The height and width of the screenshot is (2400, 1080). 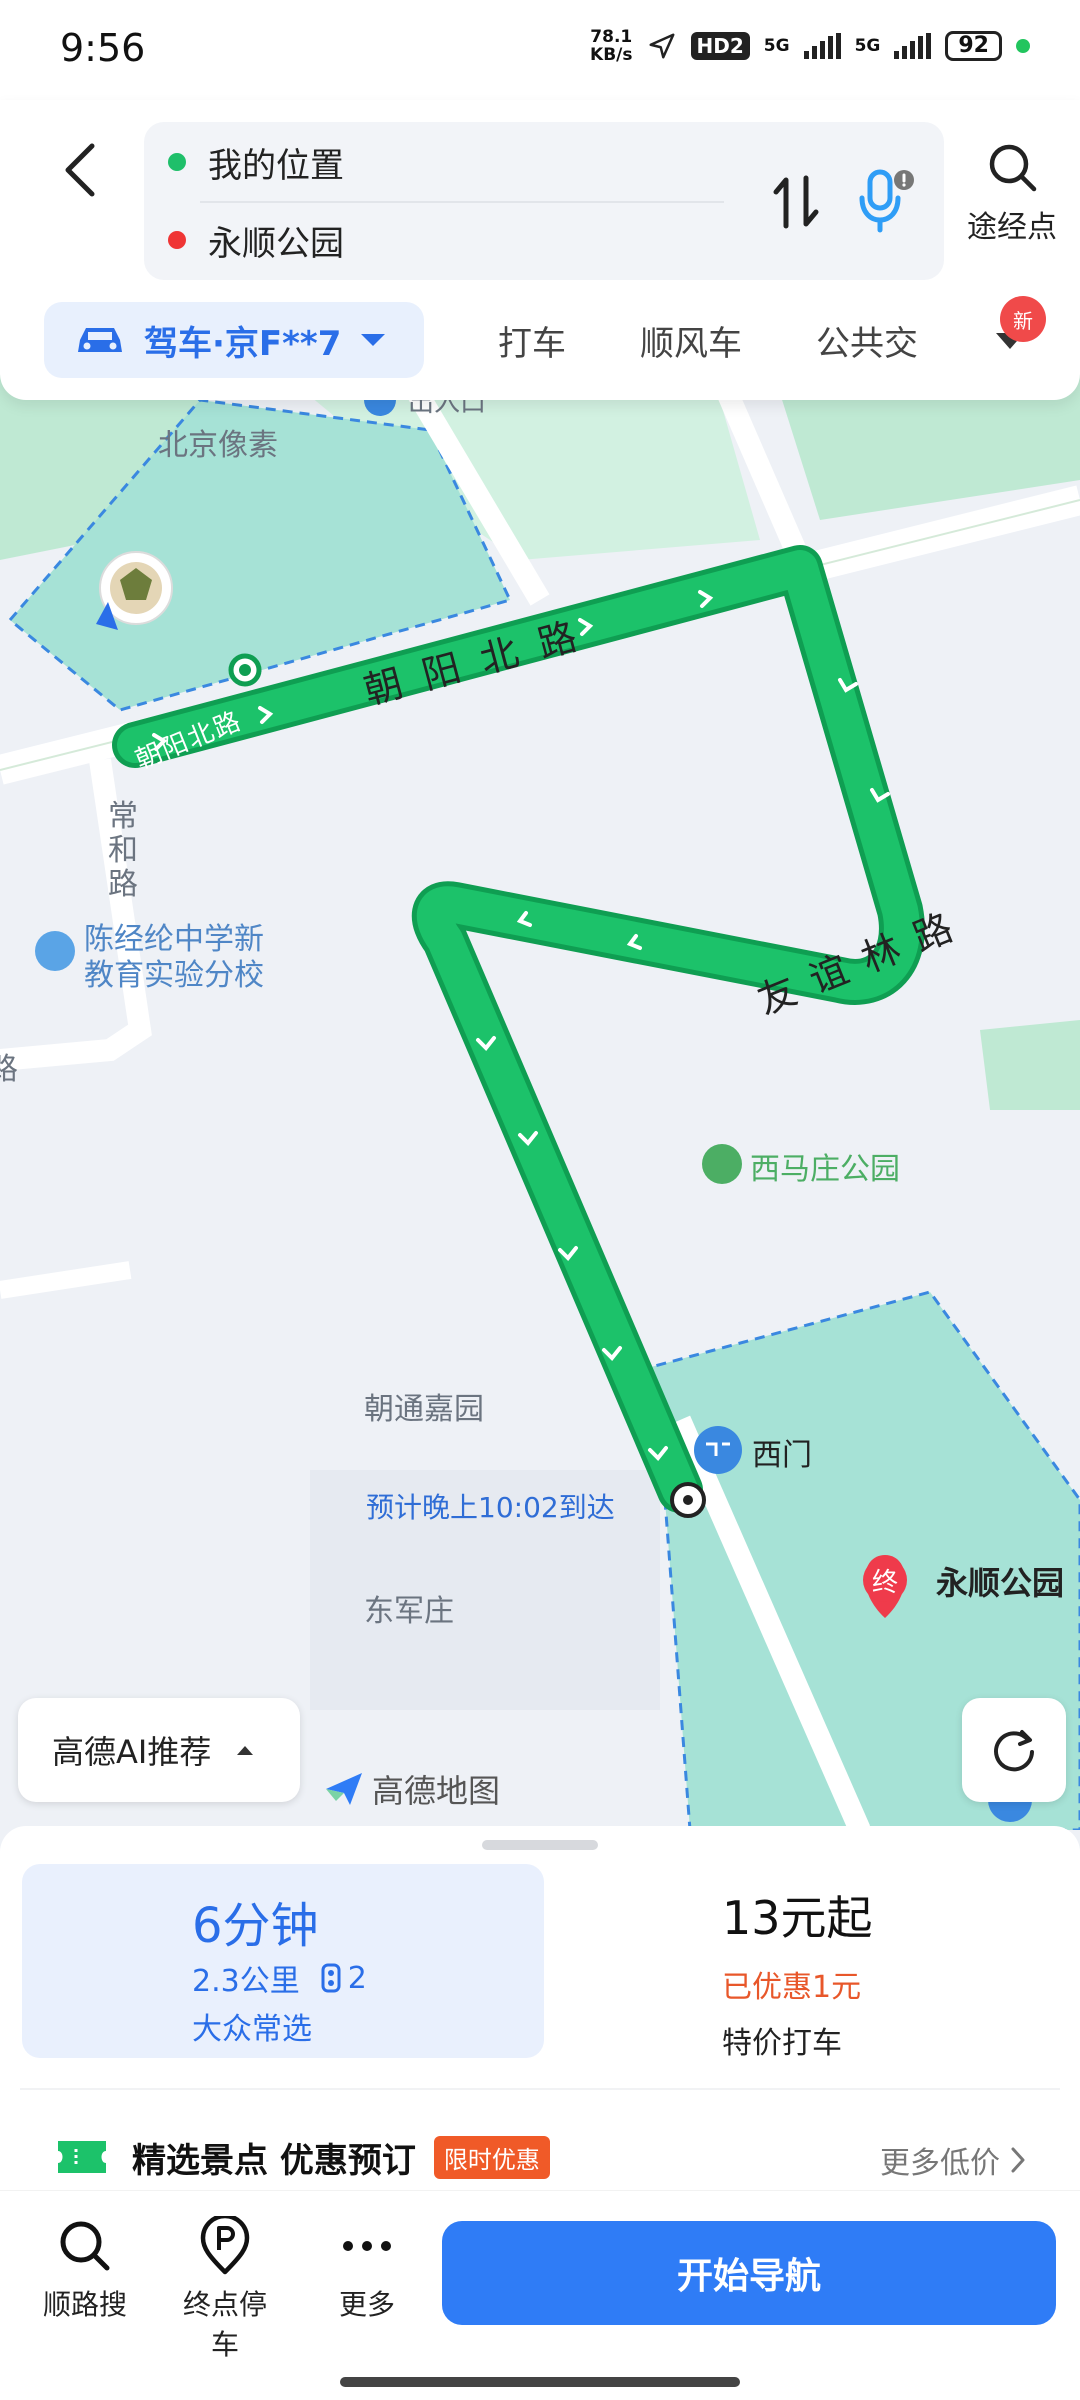 What do you see at coordinates (84, 2304) in the screenshot?
I see `search-along-route-label: 顺路搜` at bounding box center [84, 2304].